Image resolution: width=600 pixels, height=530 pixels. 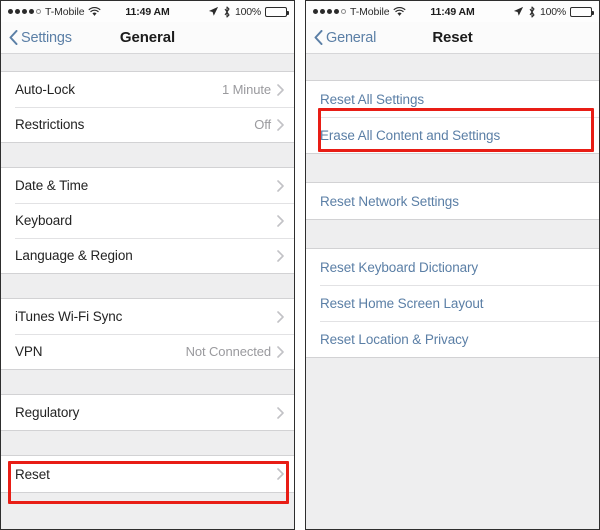 What do you see at coordinates (228, 351) in the screenshot?
I see `row-value: Not Connected` at bounding box center [228, 351].